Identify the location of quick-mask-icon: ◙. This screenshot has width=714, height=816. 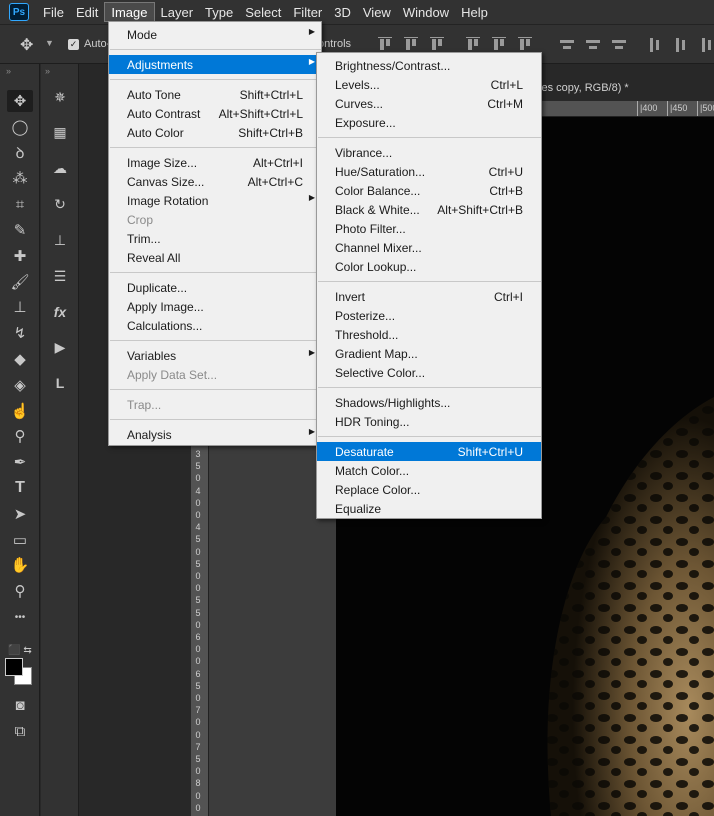
(20, 705).